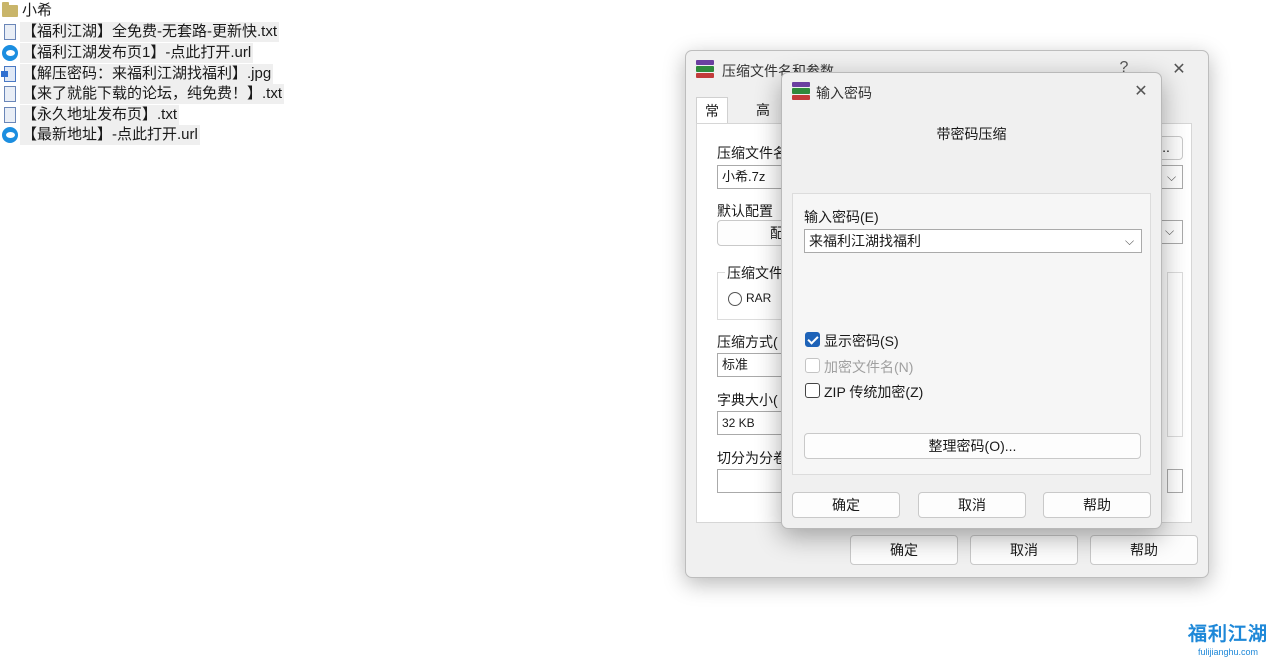  Describe the element at coordinates (1175, 481) in the screenshot. I see `password-button-edge` at that location.